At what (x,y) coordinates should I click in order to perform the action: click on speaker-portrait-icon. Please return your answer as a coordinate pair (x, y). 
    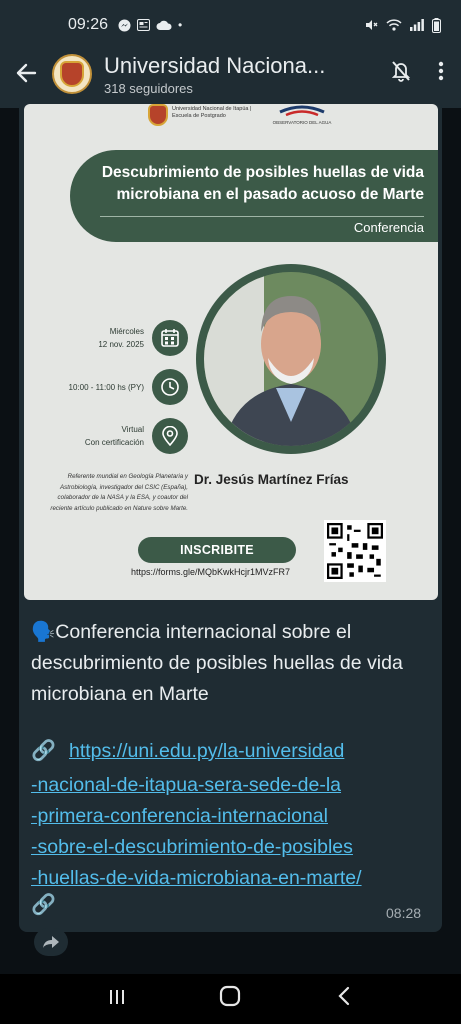
    Looking at the image, I should click on (291, 359).